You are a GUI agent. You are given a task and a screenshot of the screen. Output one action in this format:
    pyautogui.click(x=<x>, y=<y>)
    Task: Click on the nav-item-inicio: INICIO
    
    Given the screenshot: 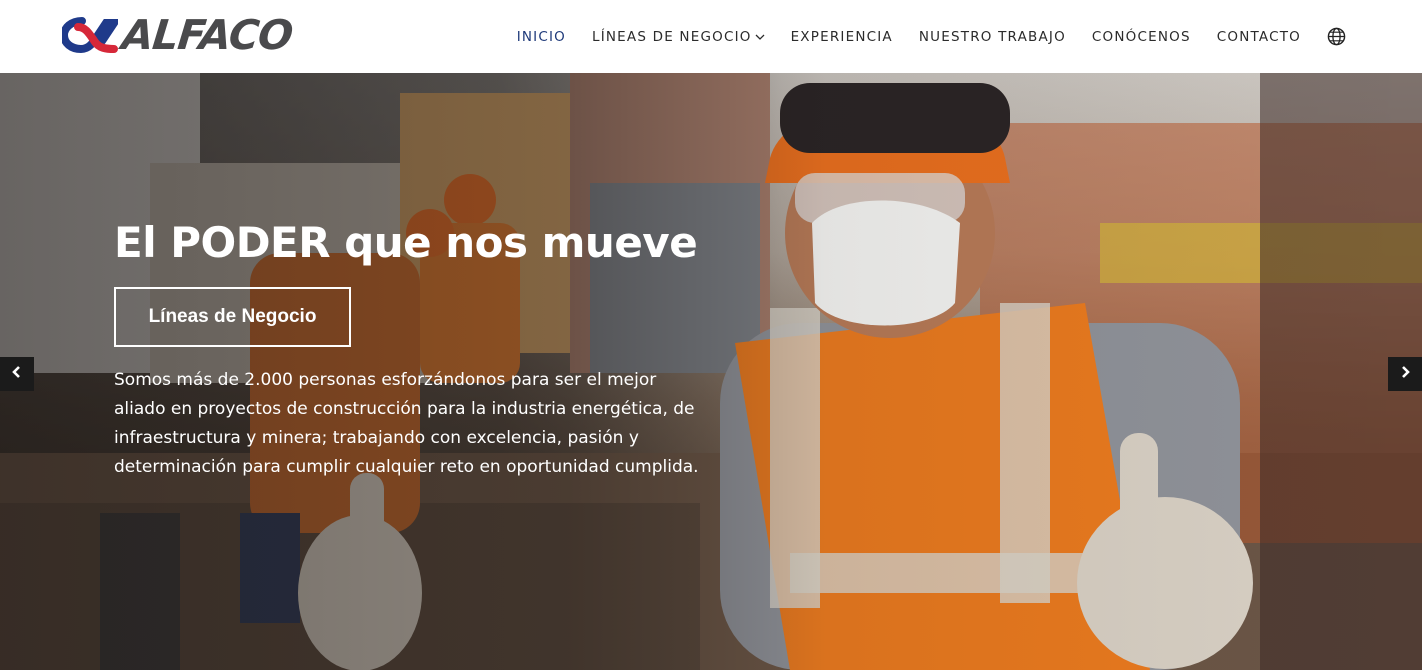 What is the action you would take?
    pyautogui.click(x=541, y=37)
    